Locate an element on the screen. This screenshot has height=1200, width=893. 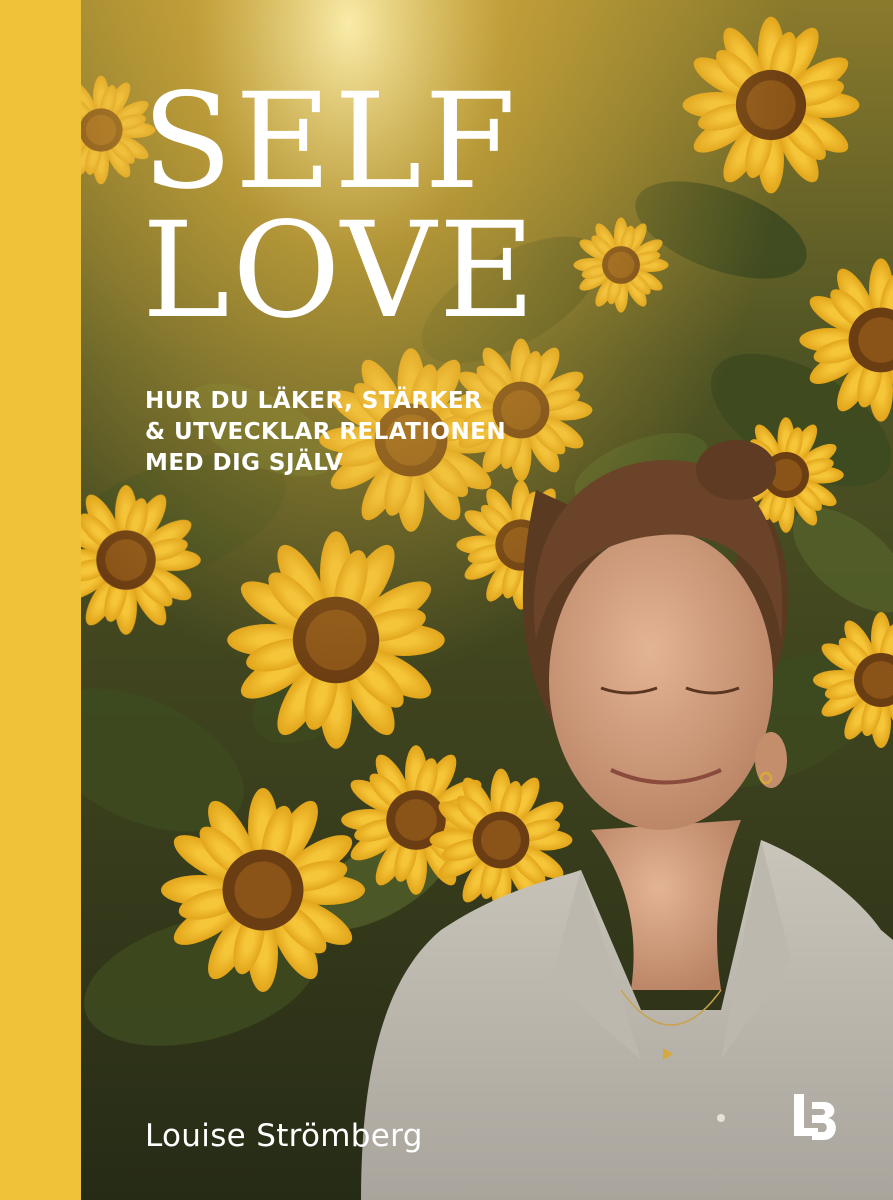
author-name: Louise Strömberg is located at coordinates (284, 1136).